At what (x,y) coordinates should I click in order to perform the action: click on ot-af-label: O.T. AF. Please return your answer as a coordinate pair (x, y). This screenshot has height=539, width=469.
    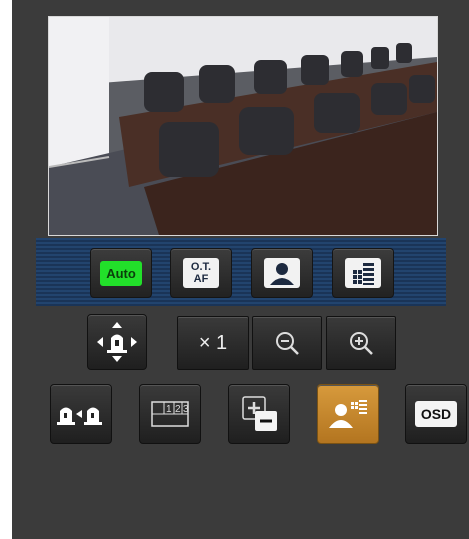
    Looking at the image, I should click on (201, 273).